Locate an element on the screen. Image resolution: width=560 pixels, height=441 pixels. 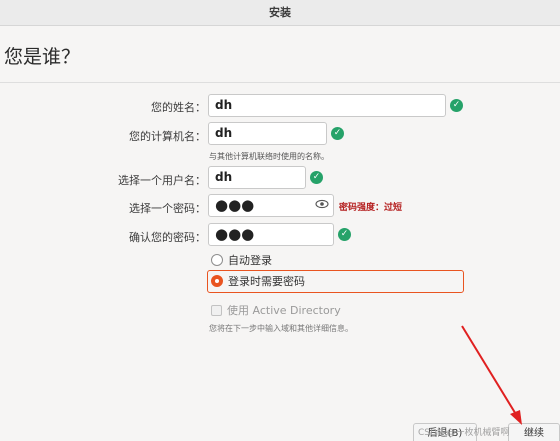
auto-login-label: 自动登录 is located at coordinates (250, 260).